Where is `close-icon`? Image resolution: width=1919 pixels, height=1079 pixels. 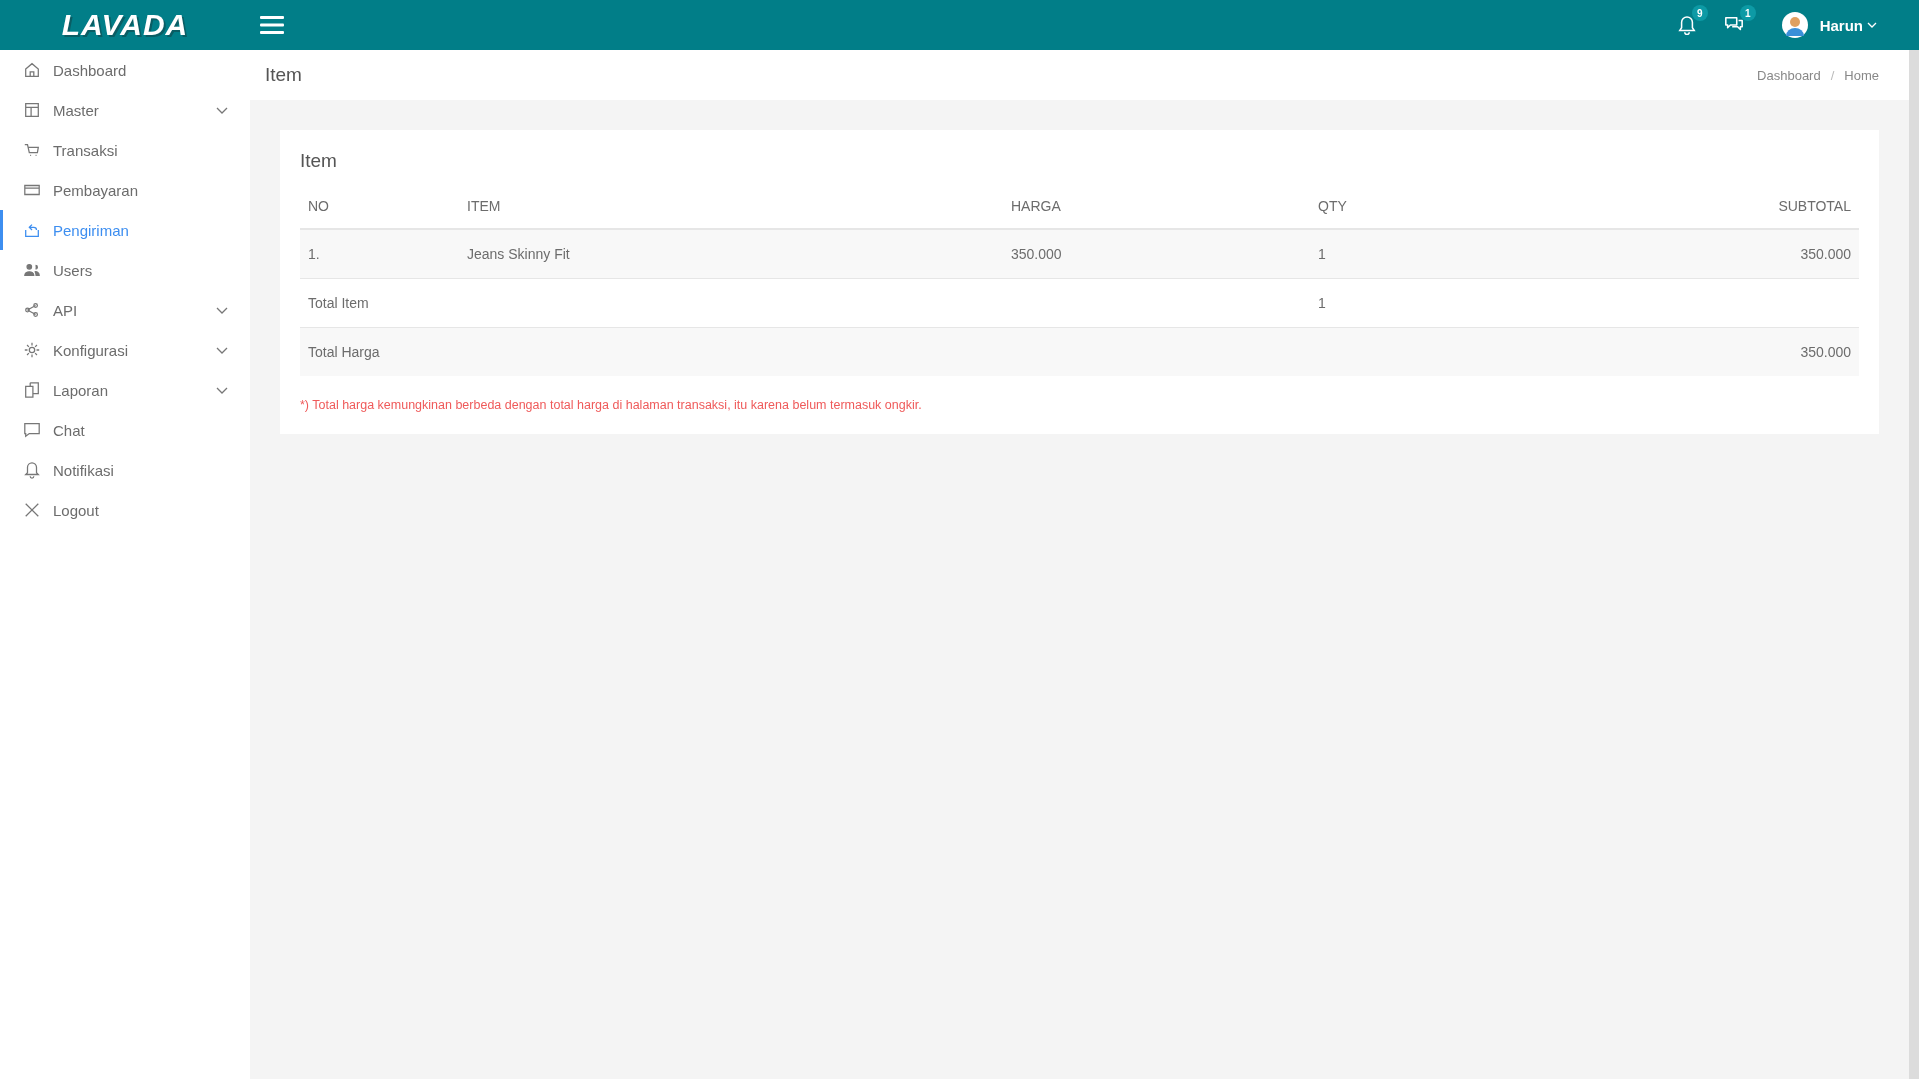 close-icon is located at coordinates (32, 510).